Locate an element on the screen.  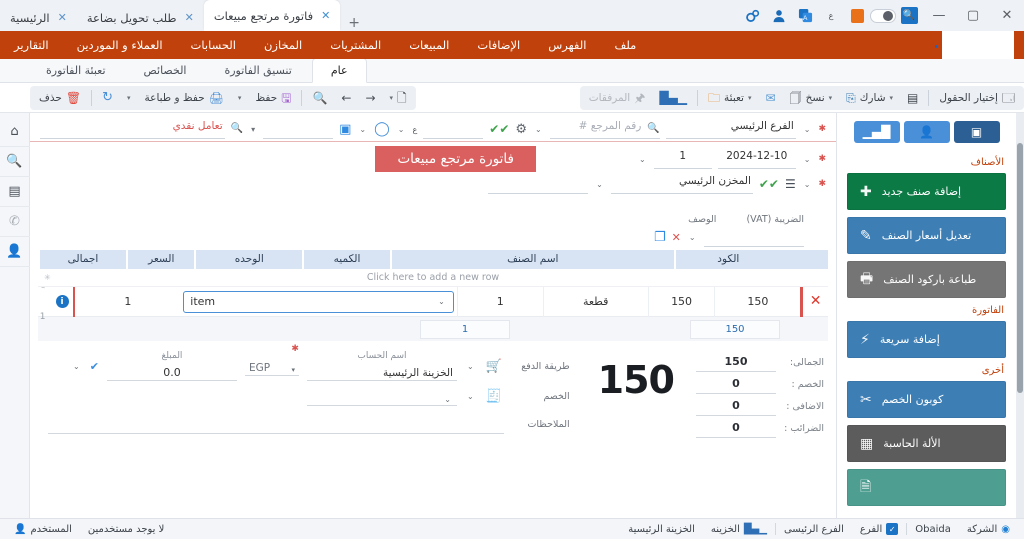
stats-toggle: ▁▄█ is located at coordinates (876, 132).